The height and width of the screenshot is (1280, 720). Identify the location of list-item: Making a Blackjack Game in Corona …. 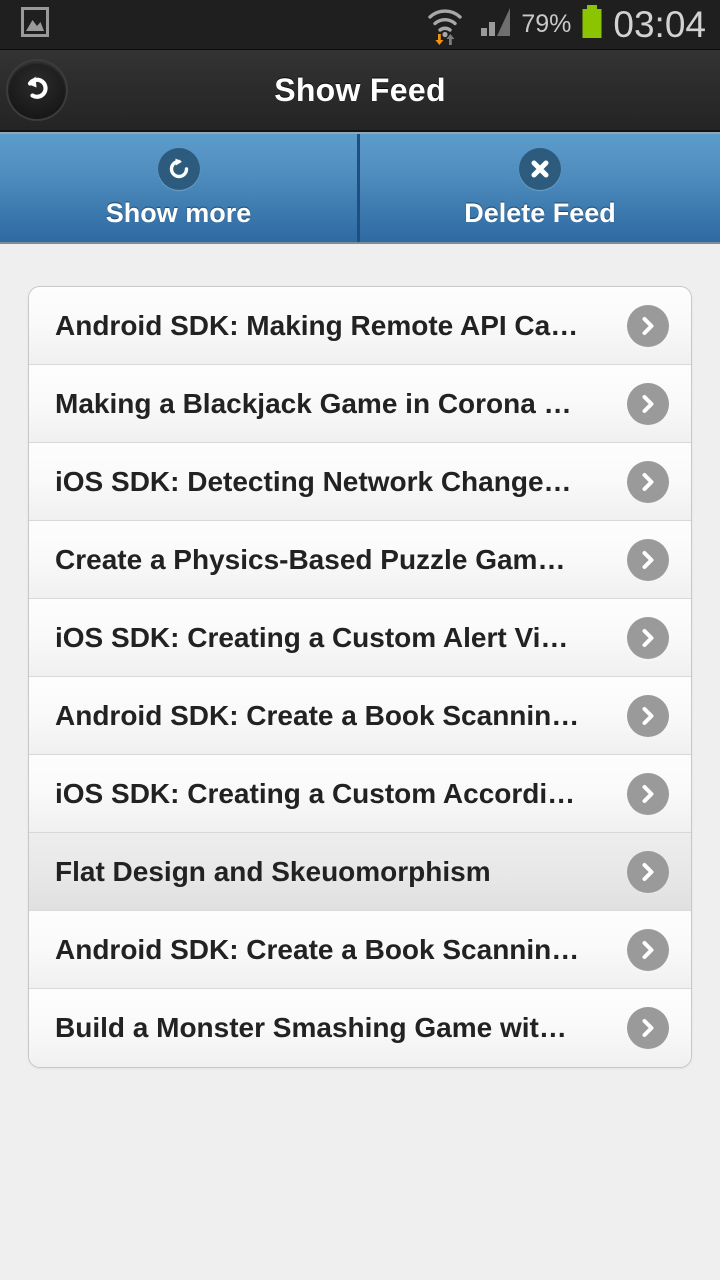
(360, 404).